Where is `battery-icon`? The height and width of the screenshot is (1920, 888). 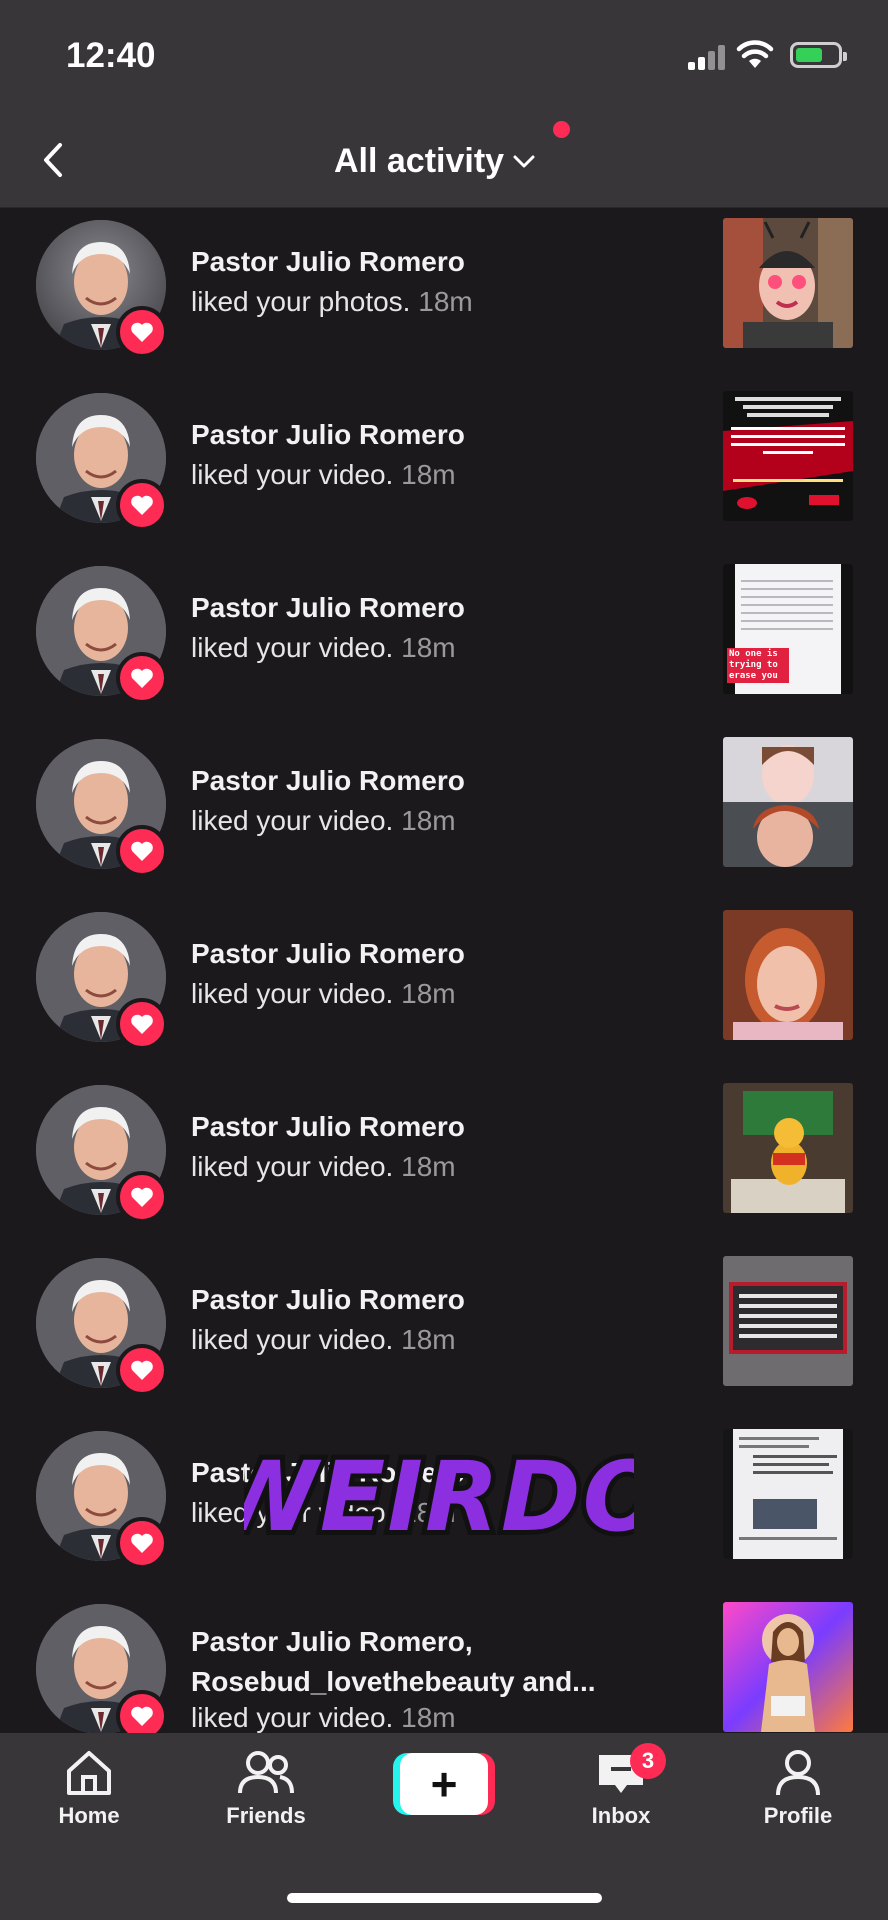
battery-icon is located at coordinates (818, 55).